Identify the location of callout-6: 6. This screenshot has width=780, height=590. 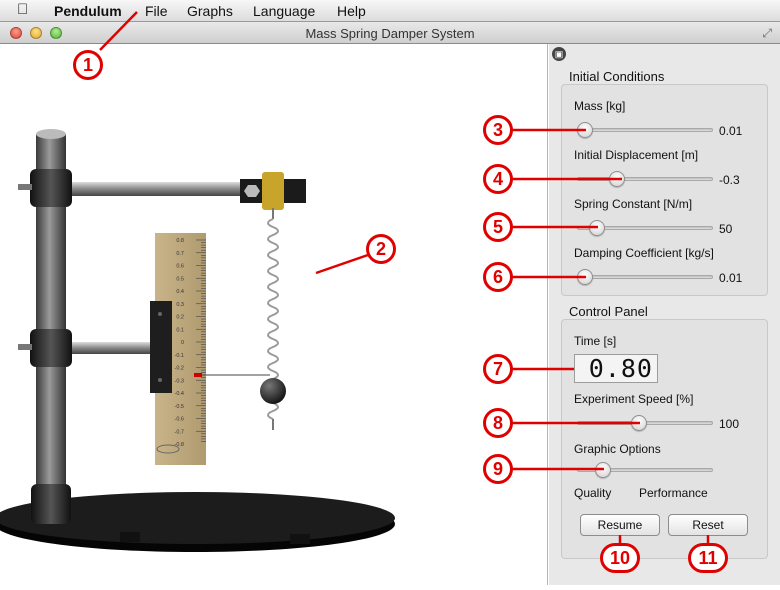
(498, 277).